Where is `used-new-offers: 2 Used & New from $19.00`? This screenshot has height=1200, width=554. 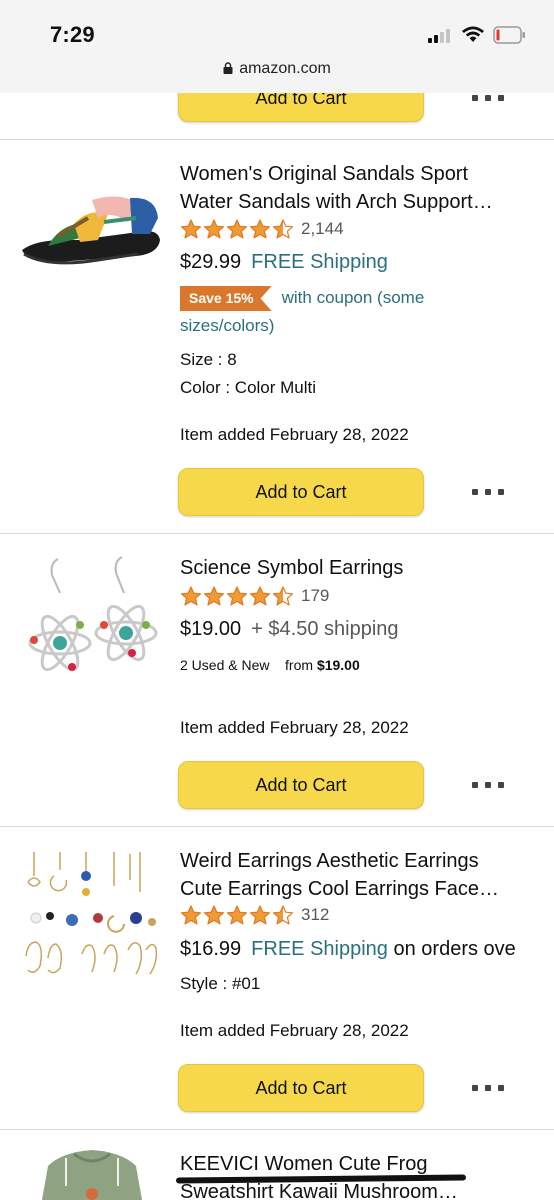 used-new-offers: 2 Used & New from $19.00 is located at coordinates (270, 665).